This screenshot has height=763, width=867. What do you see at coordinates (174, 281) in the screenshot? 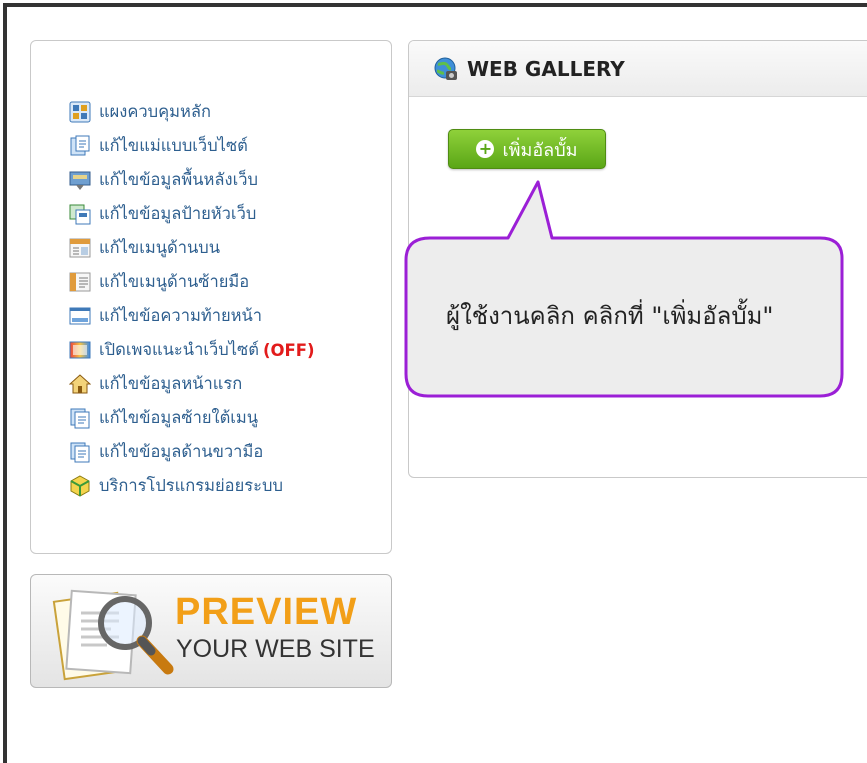
I see `menu-item-label: แก้ไขเมนูด้านซ้ายมือ` at bounding box center [174, 281].